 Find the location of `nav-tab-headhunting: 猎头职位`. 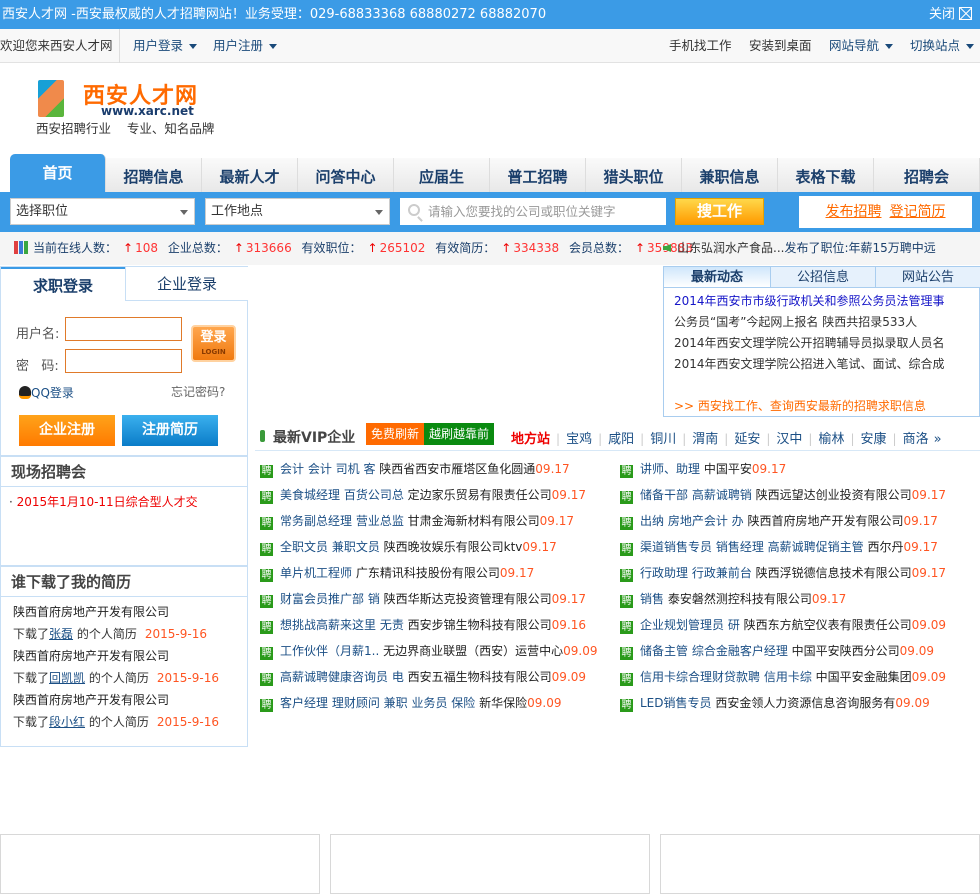

nav-tab-headhunting: 猎头职位 is located at coordinates (634, 175).